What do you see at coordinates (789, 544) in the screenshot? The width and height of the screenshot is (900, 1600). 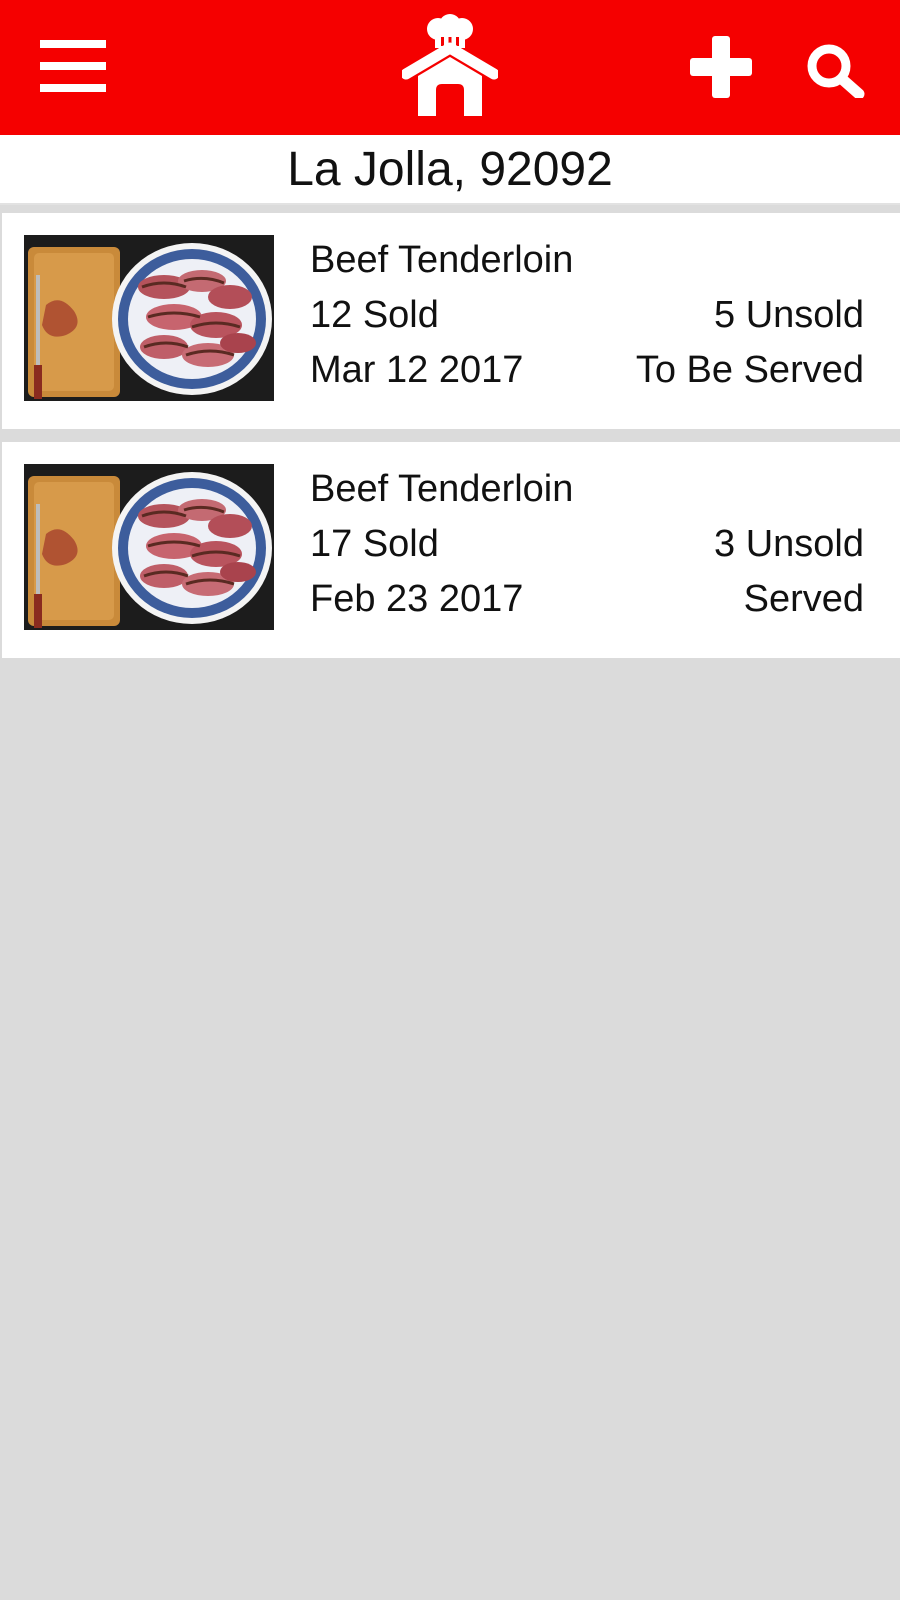 I see `unsold-count: 3 Unsold` at bounding box center [789, 544].